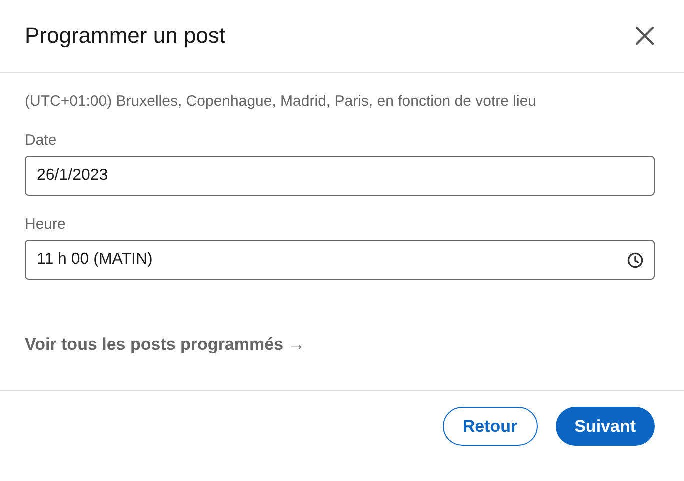 This screenshot has width=684, height=481. Describe the element at coordinates (490, 426) in the screenshot. I see `back-button: Retour` at that location.